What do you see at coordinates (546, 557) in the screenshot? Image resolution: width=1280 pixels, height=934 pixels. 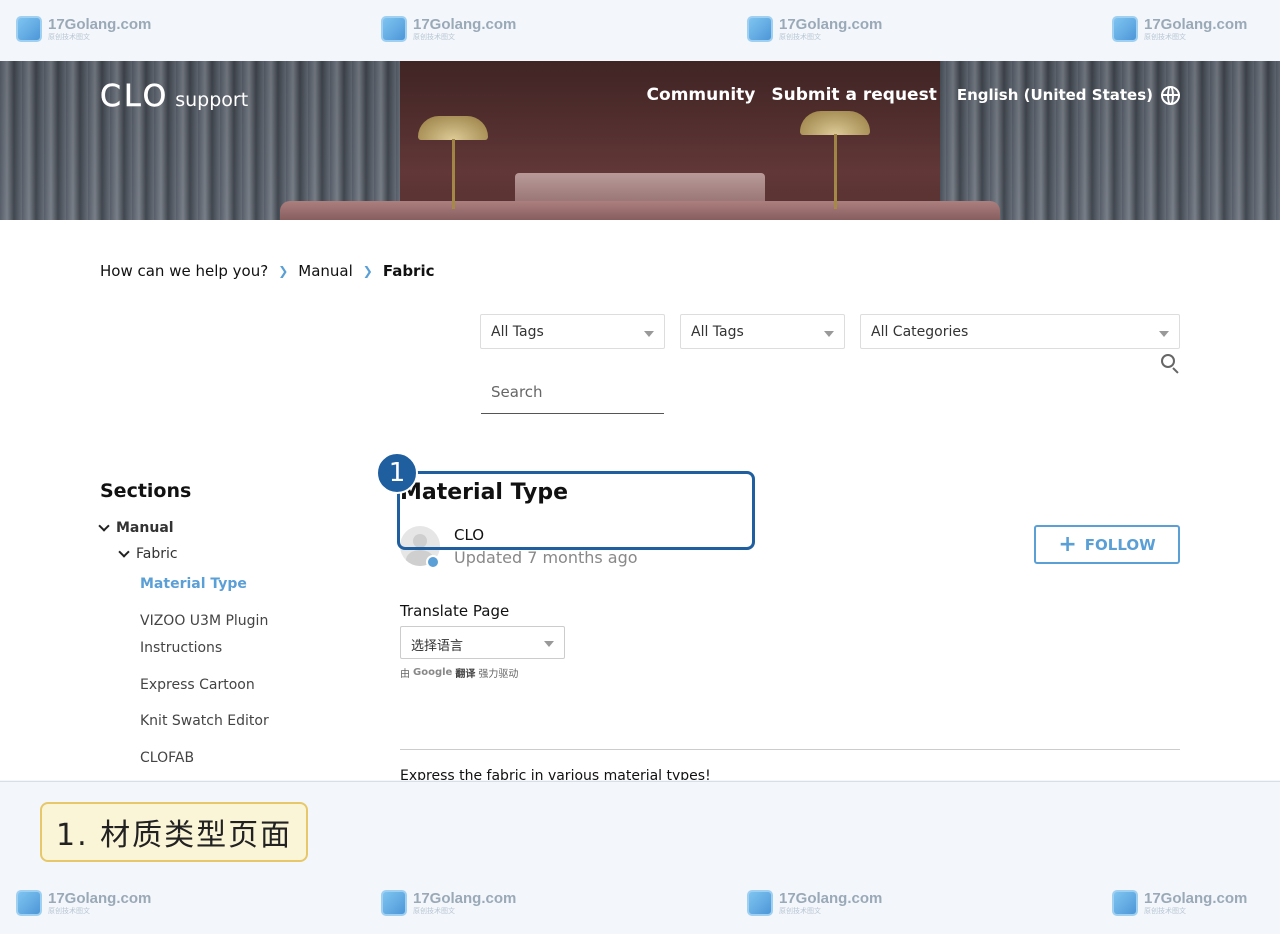 I see `article-updated: Updated 7 months ago` at bounding box center [546, 557].